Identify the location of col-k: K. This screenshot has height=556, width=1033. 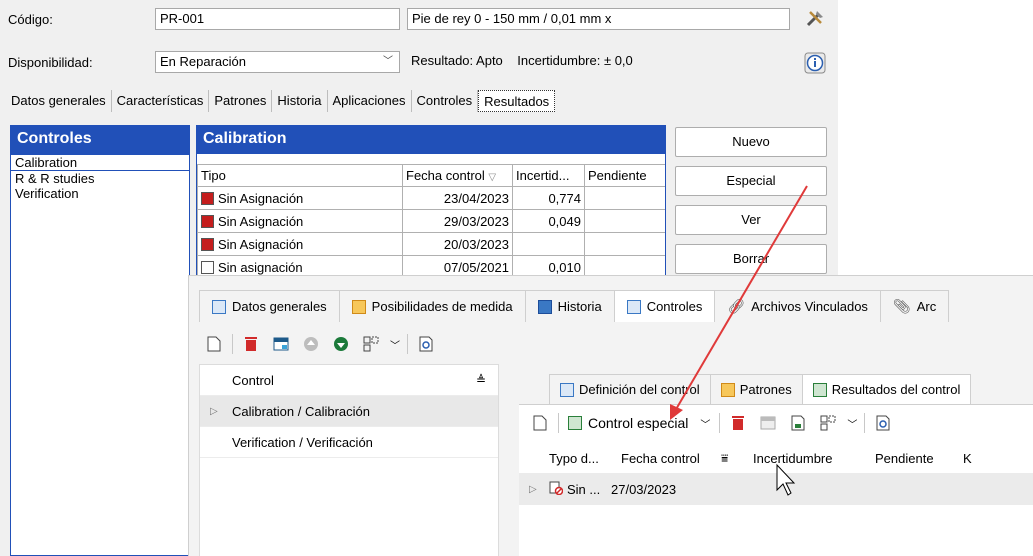
(972, 458).